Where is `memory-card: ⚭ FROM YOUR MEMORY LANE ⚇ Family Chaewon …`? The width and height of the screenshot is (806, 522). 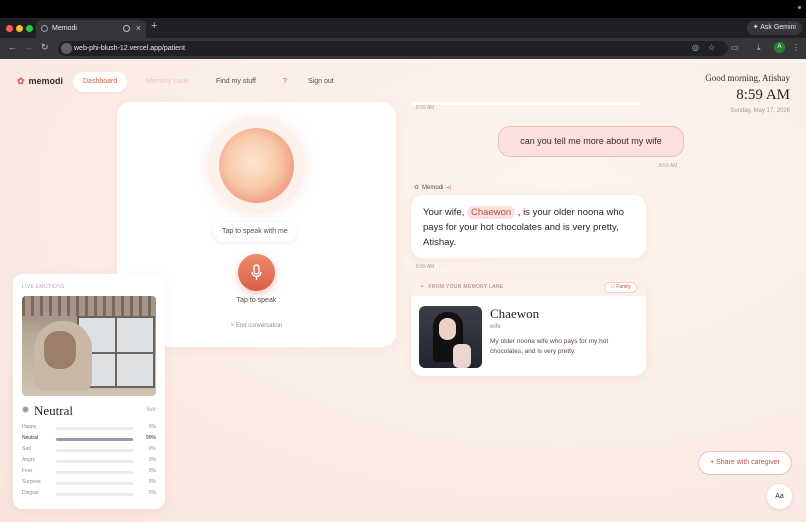
memory-card: ⚭ FROM YOUR MEMORY LANE ⚇ Family Chaewon … is located at coordinates (528, 327).